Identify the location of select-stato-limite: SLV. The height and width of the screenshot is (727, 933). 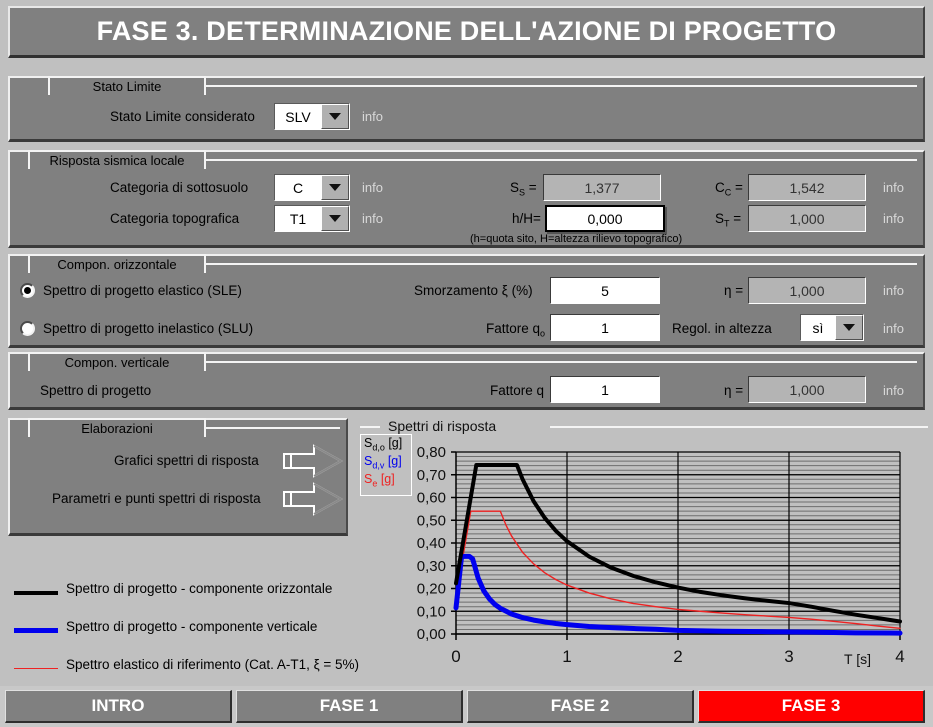
(312, 116).